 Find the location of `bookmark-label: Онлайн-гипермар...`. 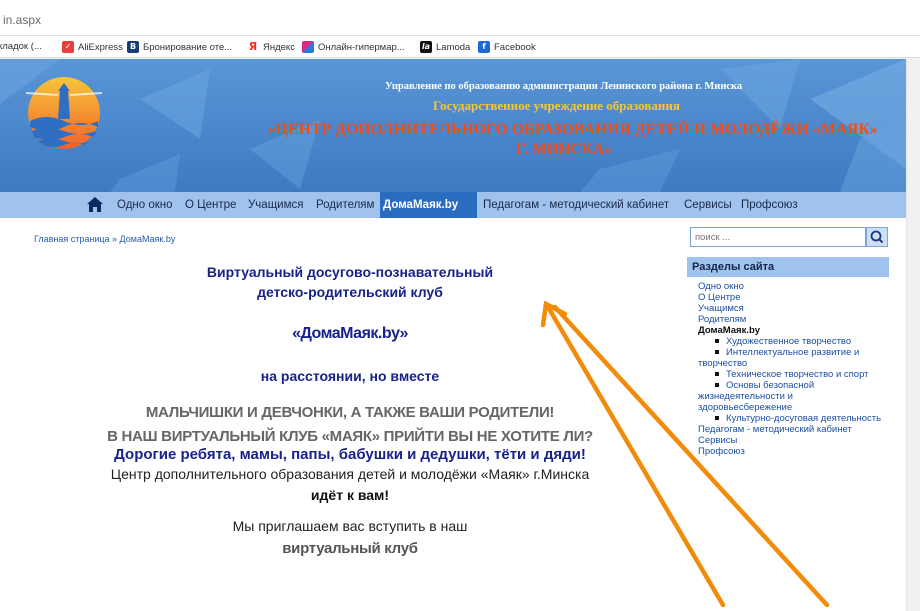

bookmark-label: Онлайн-гипермар... is located at coordinates (361, 47).